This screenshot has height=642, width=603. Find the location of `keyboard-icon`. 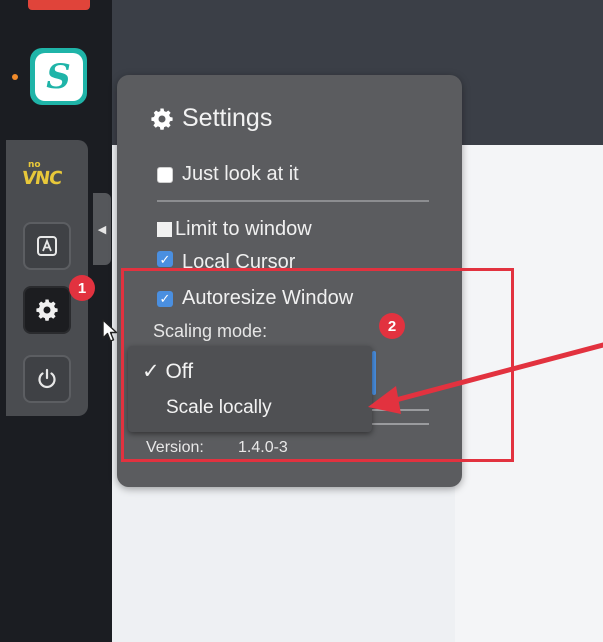

keyboard-icon is located at coordinates (47, 246).